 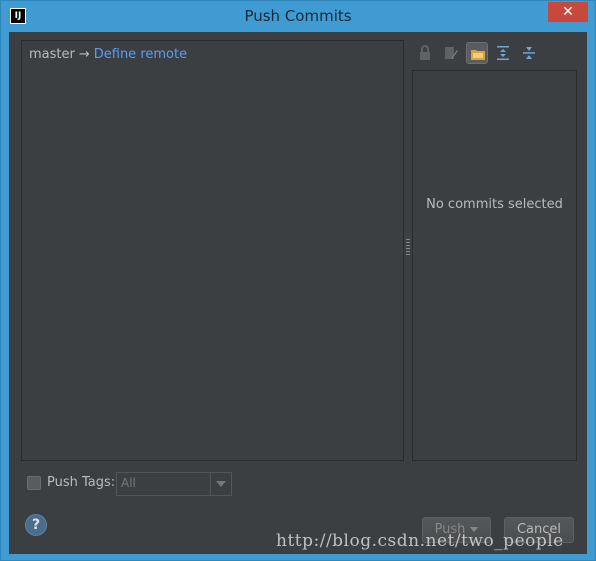 I want to click on lock-icon, so click(x=425, y=53).